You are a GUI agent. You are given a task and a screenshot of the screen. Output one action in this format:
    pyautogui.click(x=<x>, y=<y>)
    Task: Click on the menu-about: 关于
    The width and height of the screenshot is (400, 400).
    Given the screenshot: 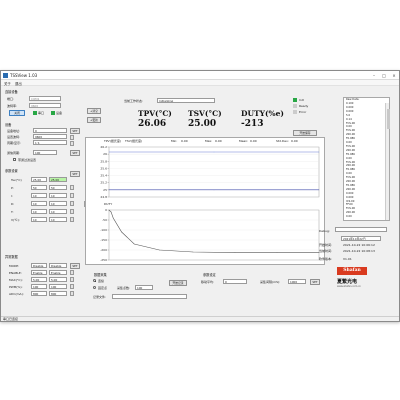 What is the action you would take?
    pyautogui.click(x=7, y=83)
    